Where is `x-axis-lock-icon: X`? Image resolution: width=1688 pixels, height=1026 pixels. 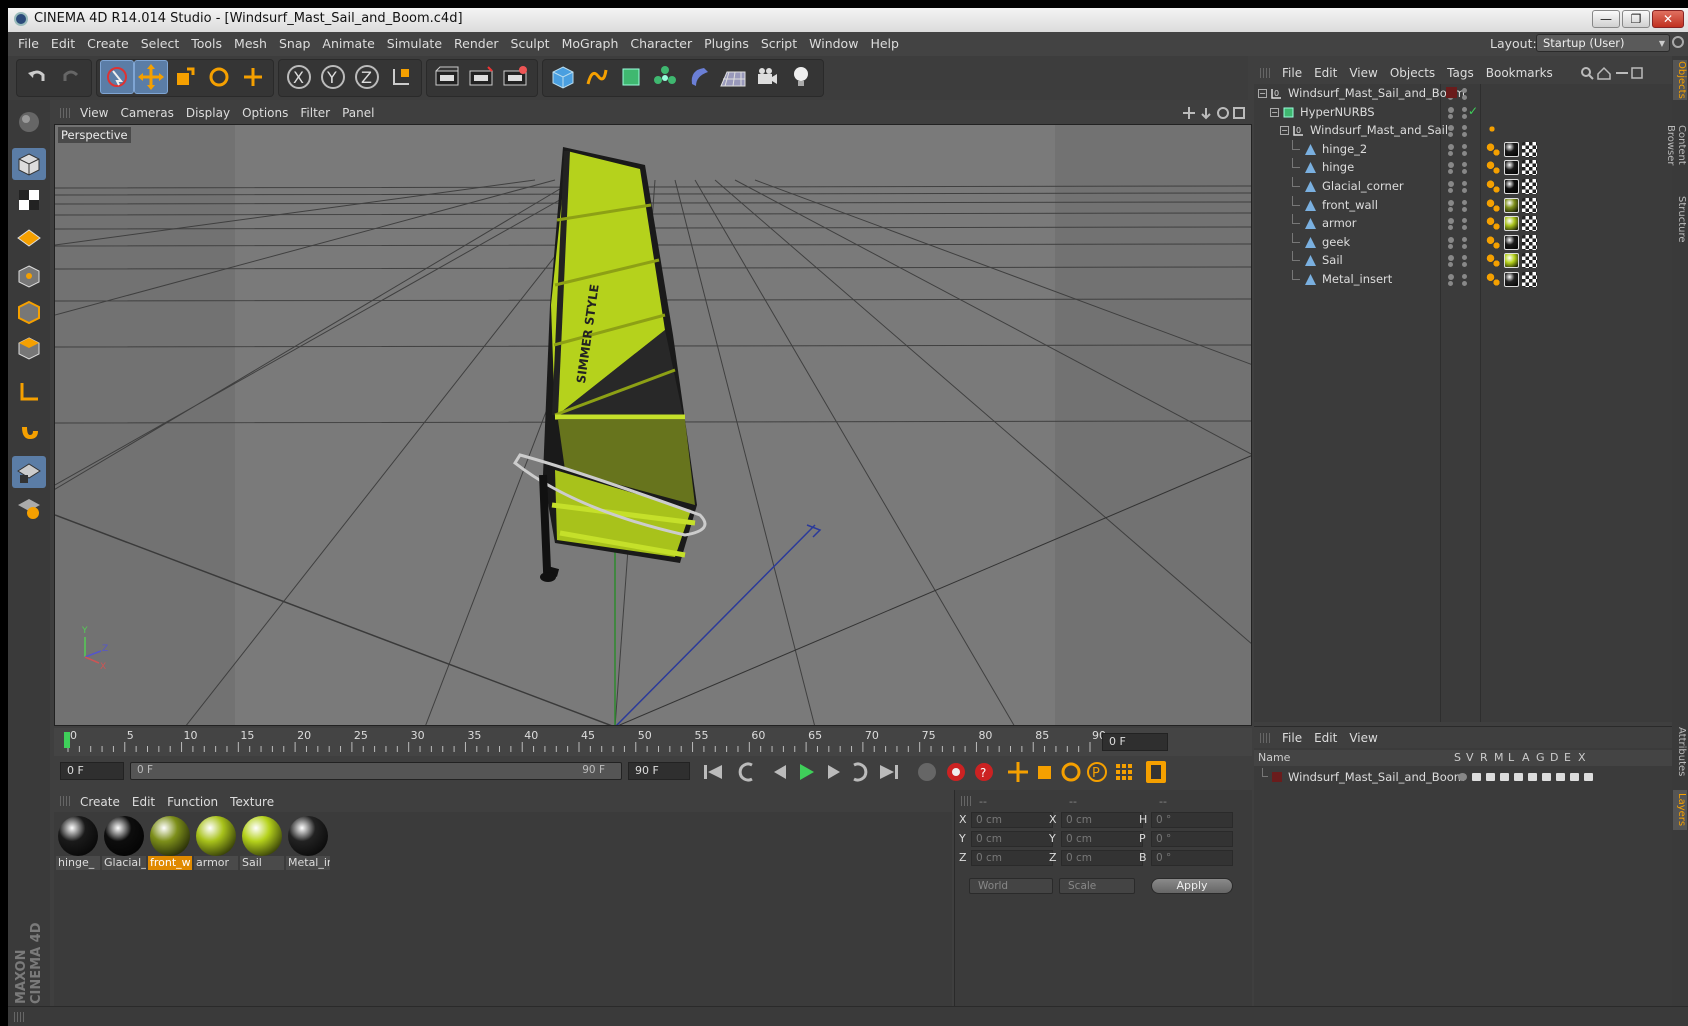
x-axis-lock-icon: X is located at coordinates (299, 77).